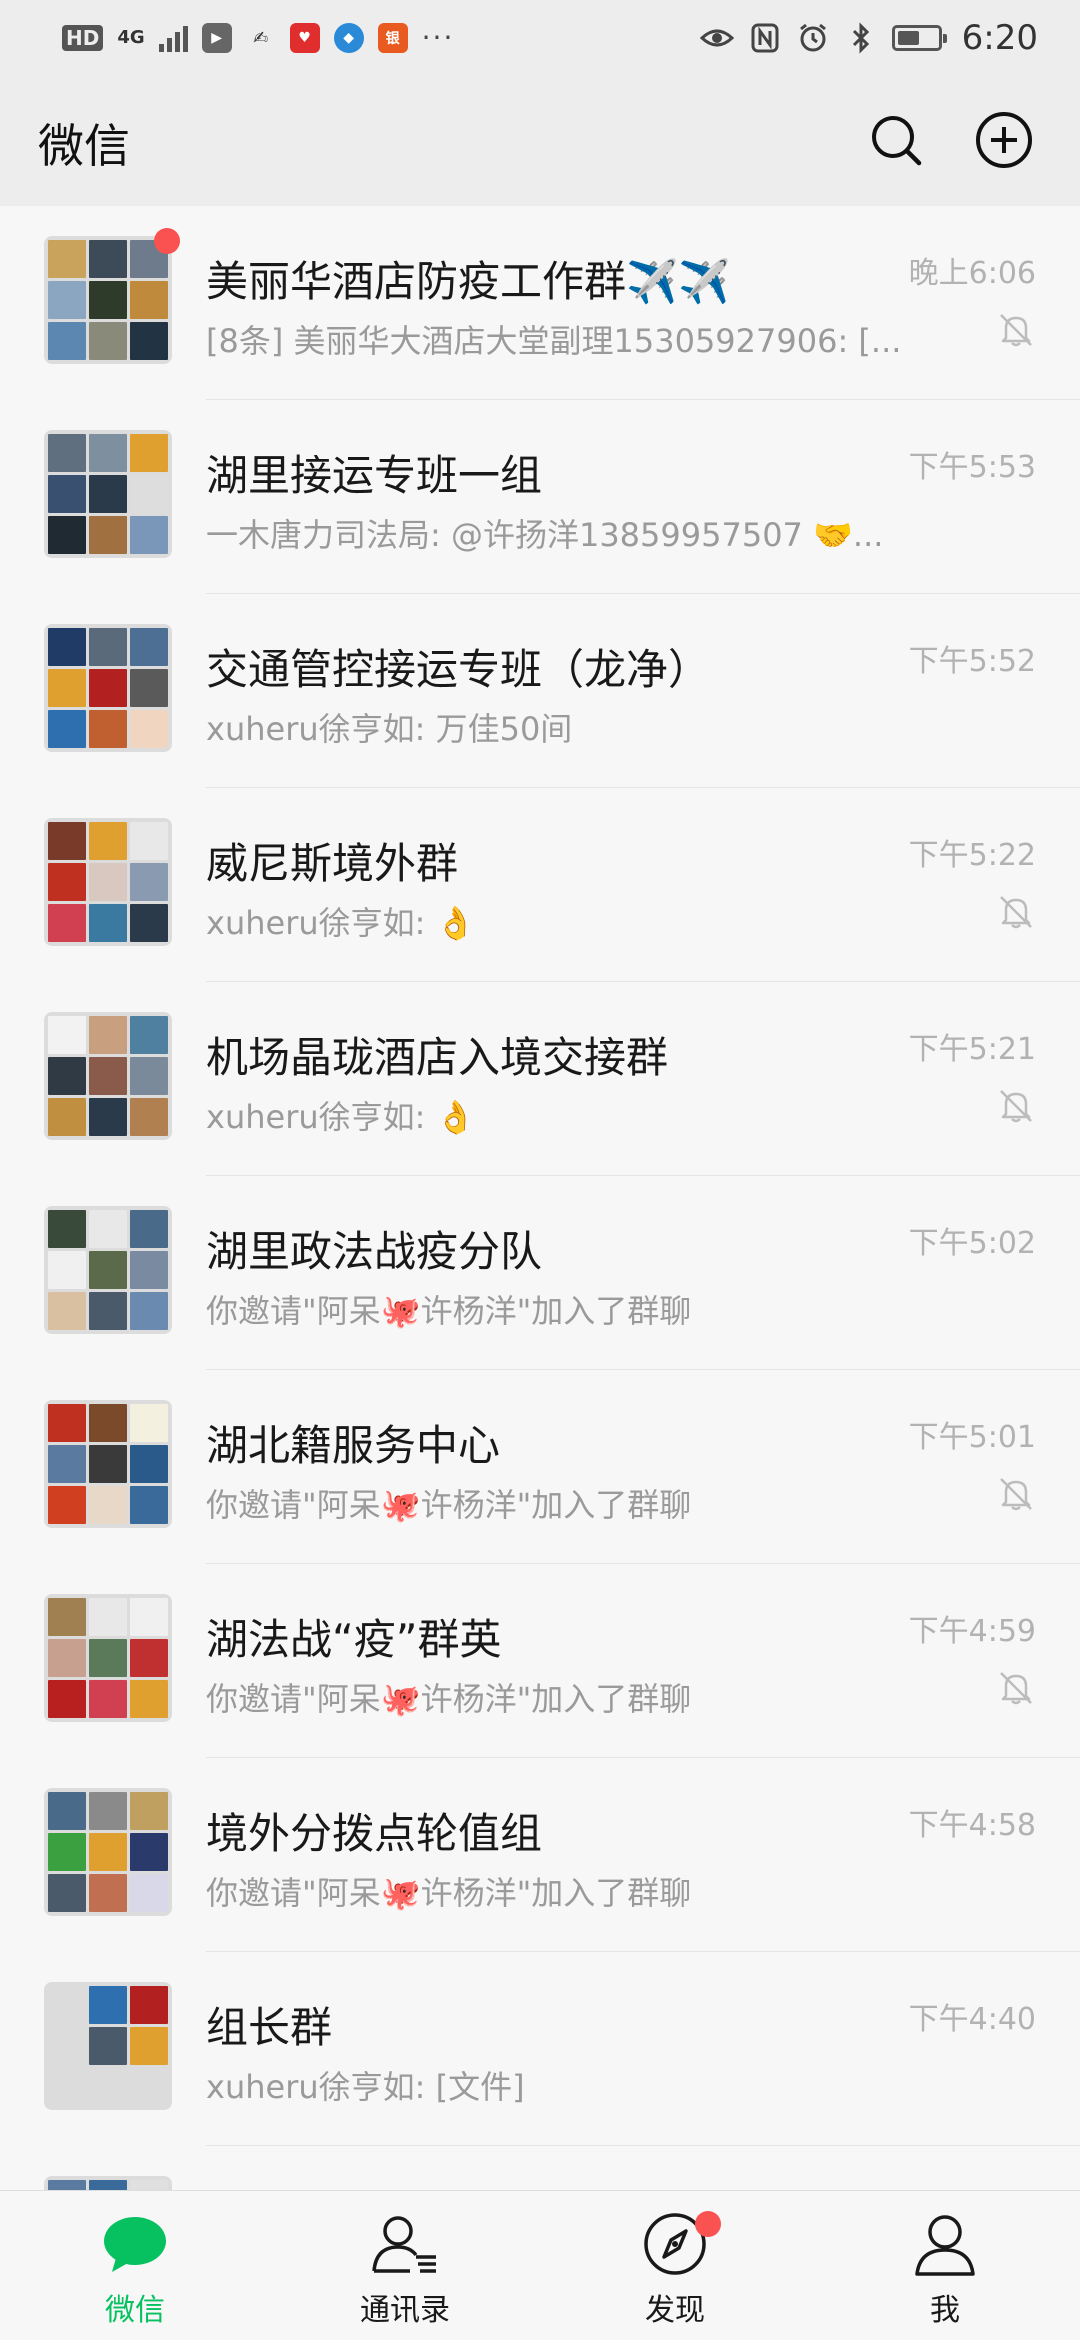 The image size is (1080, 2340). I want to click on tab-contacts: 通讯录, so click(405, 2265).